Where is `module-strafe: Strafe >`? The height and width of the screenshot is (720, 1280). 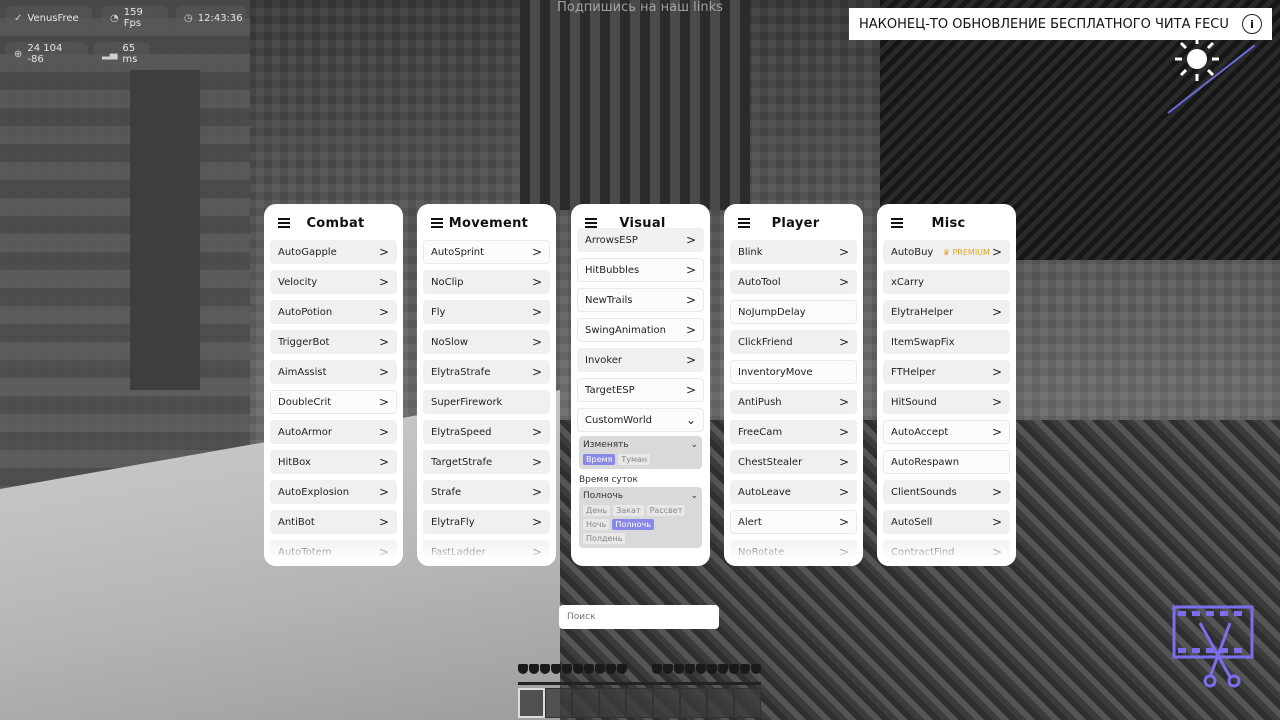 module-strafe: Strafe > is located at coordinates (486, 492).